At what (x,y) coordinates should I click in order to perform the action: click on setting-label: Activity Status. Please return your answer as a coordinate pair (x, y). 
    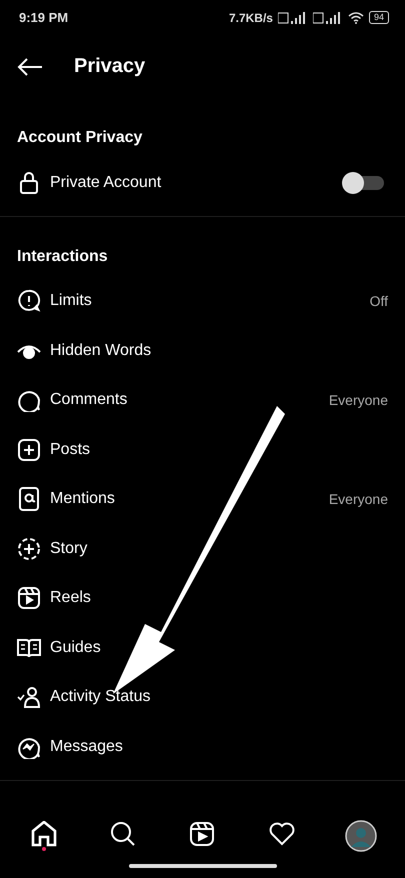
    Looking at the image, I should click on (219, 697).